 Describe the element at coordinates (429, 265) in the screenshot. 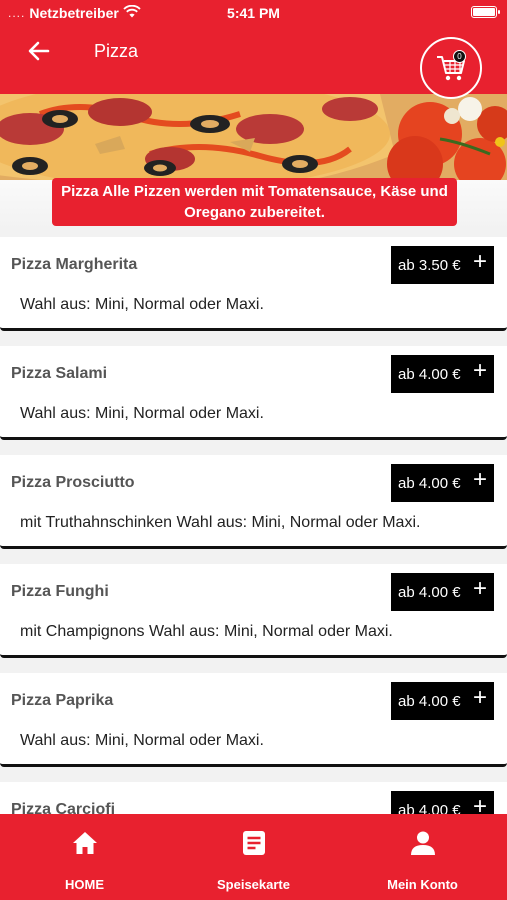

I see `price-label: ab 3.50 €` at that location.